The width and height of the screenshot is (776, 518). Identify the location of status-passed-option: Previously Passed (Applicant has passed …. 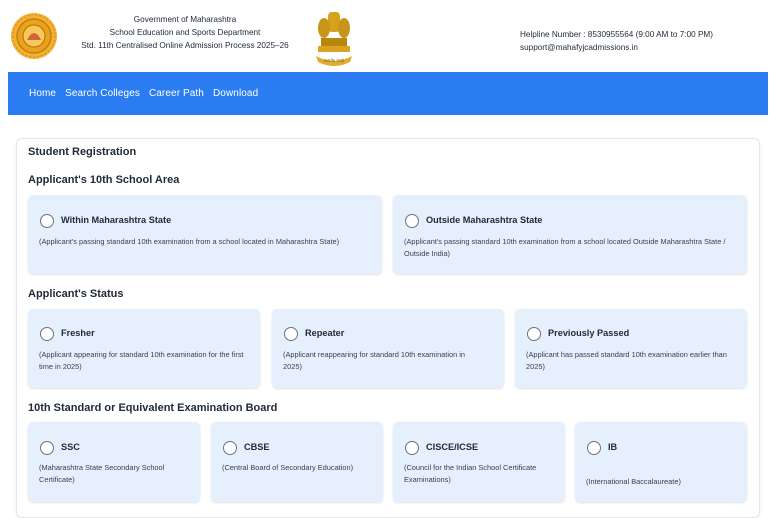
(631, 348).